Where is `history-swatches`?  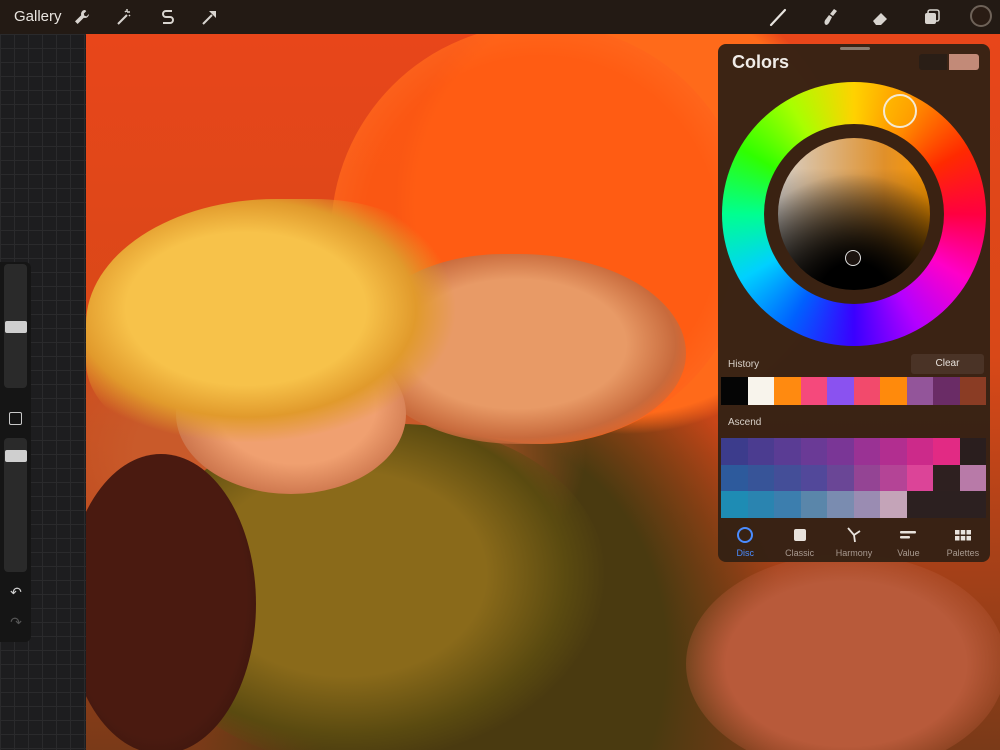
history-swatches is located at coordinates (853, 391).